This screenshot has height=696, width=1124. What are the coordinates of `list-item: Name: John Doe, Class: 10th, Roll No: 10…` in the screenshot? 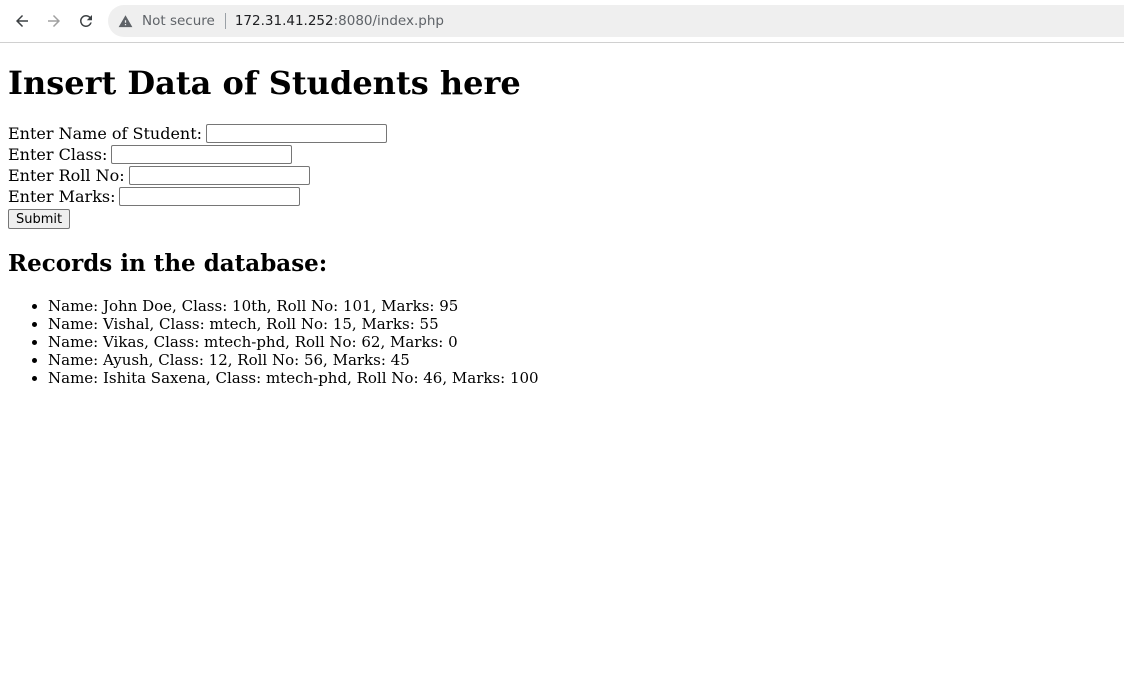 It's located at (582, 306).